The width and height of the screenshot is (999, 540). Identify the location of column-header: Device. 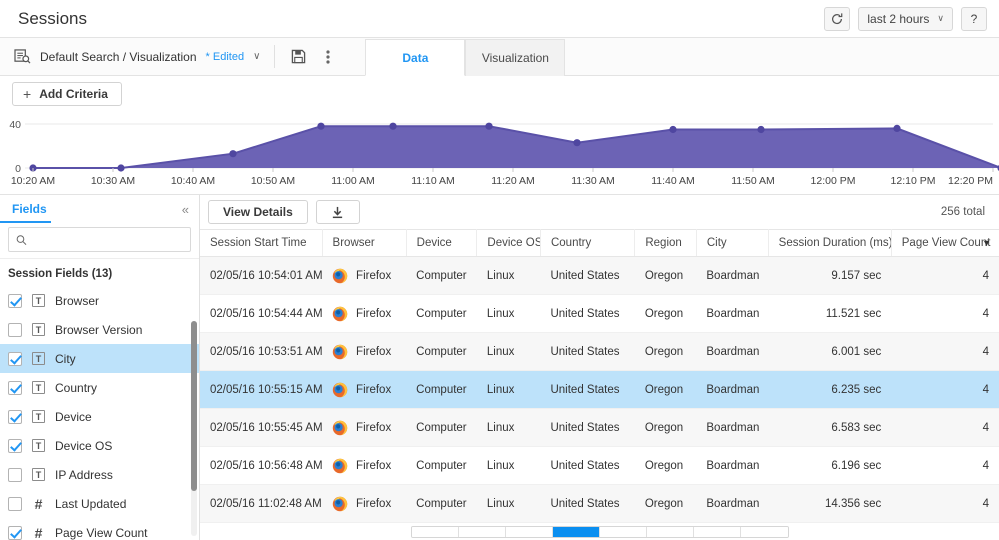
(442, 243).